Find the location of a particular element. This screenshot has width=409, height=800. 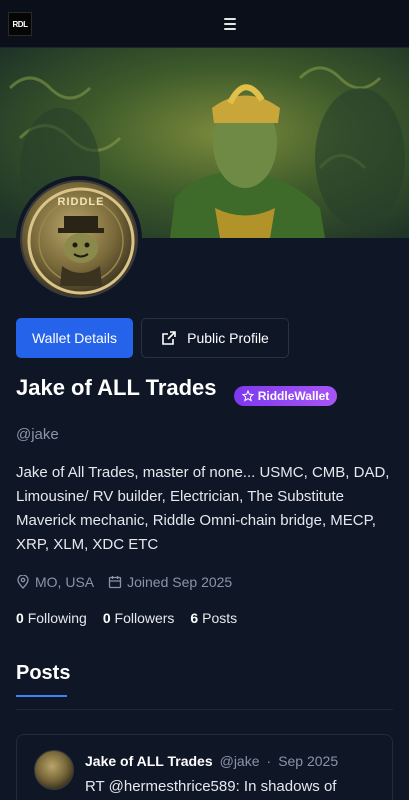

followers-stat: 0 Followers is located at coordinates (139, 618).